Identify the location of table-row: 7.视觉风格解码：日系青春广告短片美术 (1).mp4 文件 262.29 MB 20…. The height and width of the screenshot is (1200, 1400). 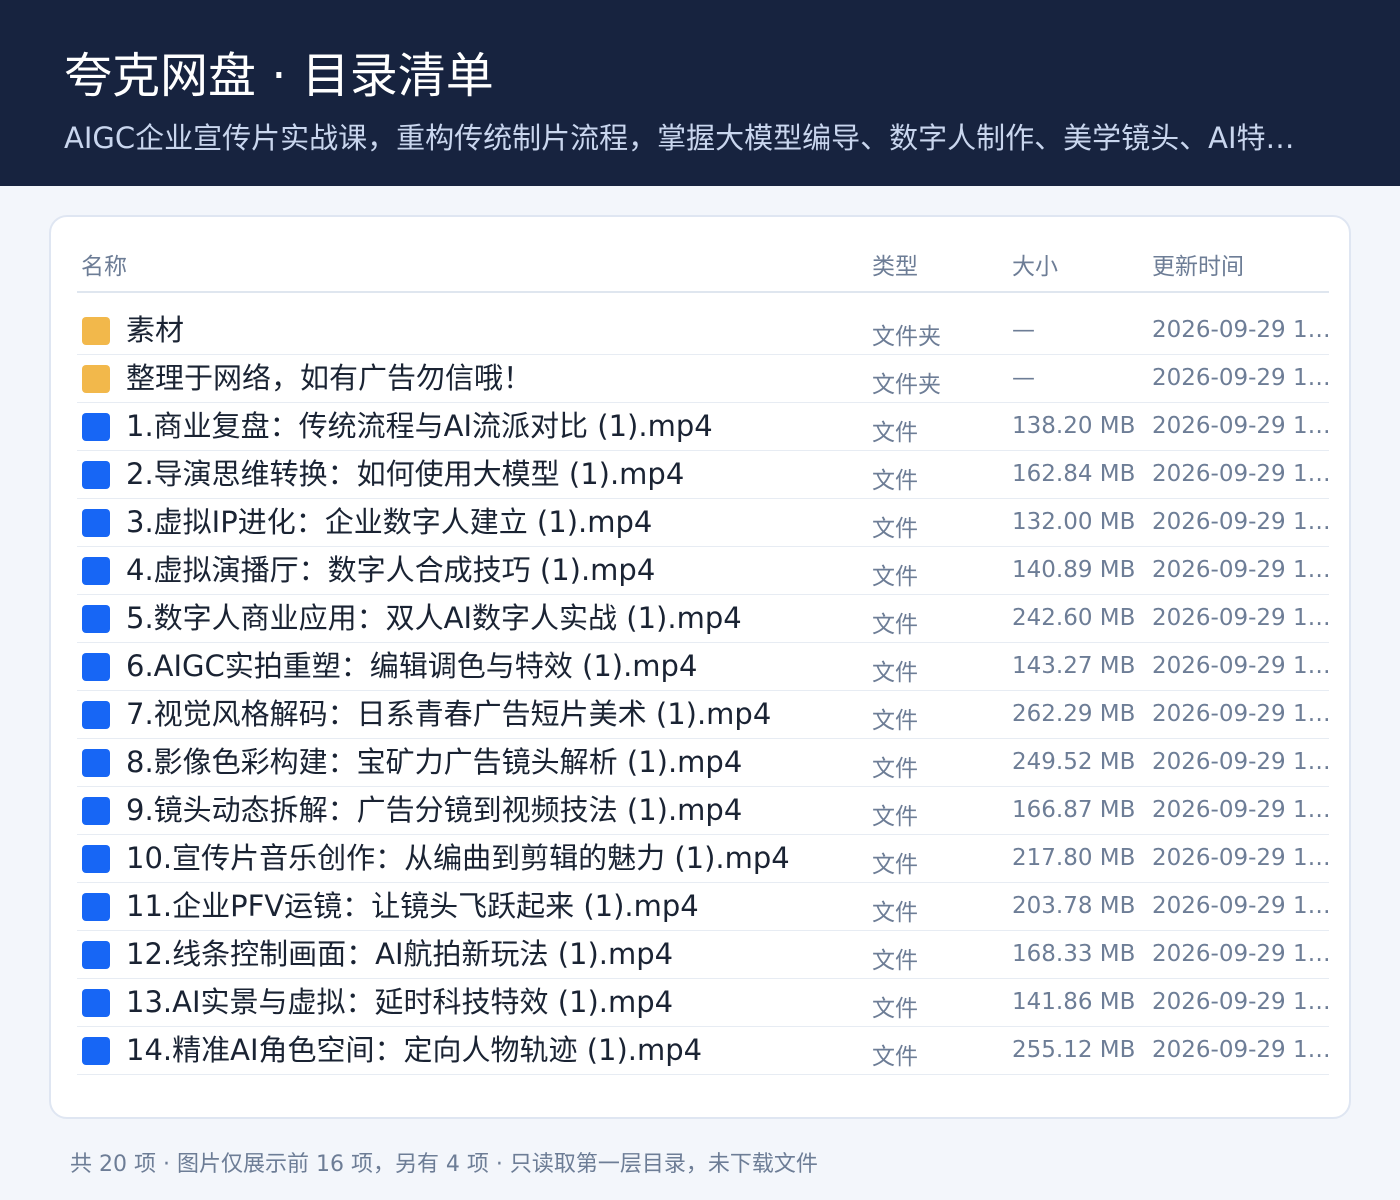
(704, 715).